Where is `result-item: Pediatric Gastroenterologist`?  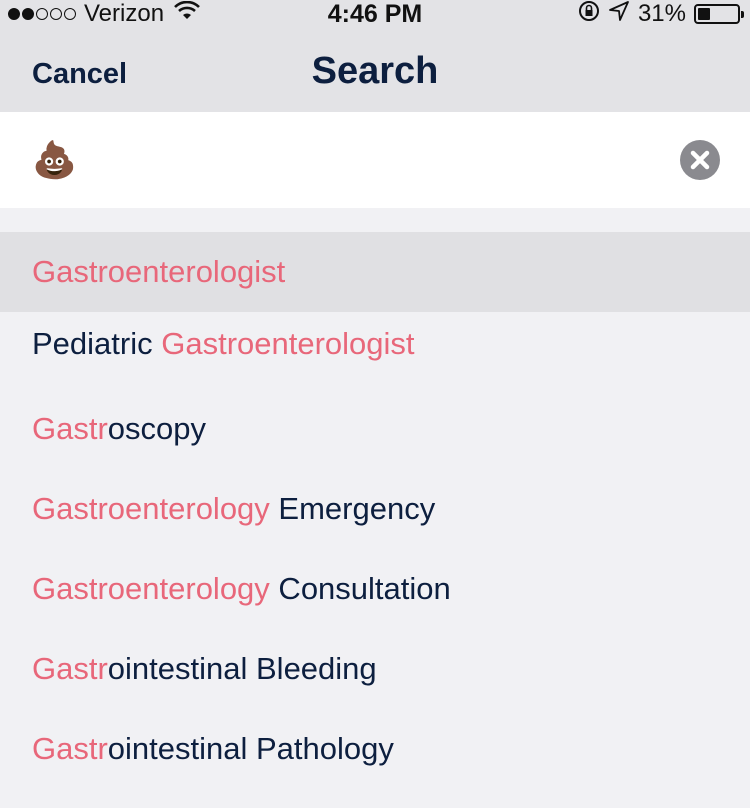
result-item: Pediatric Gastroenterologist is located at coordinates (375, 344).